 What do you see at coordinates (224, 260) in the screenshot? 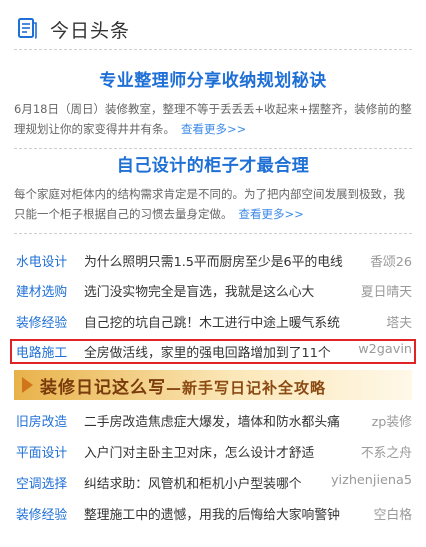
I see `article-link: 为什么照明只需1.5平而厨房至少是6平的电线` at bounding box center [224, 260].